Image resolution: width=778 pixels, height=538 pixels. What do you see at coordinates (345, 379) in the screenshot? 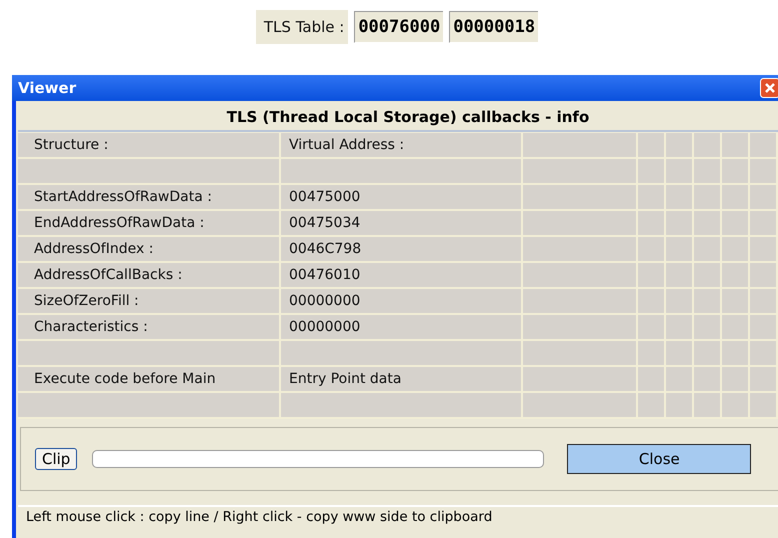
I see `table-cell: Entry Point data` at bounding box center [345, 379].